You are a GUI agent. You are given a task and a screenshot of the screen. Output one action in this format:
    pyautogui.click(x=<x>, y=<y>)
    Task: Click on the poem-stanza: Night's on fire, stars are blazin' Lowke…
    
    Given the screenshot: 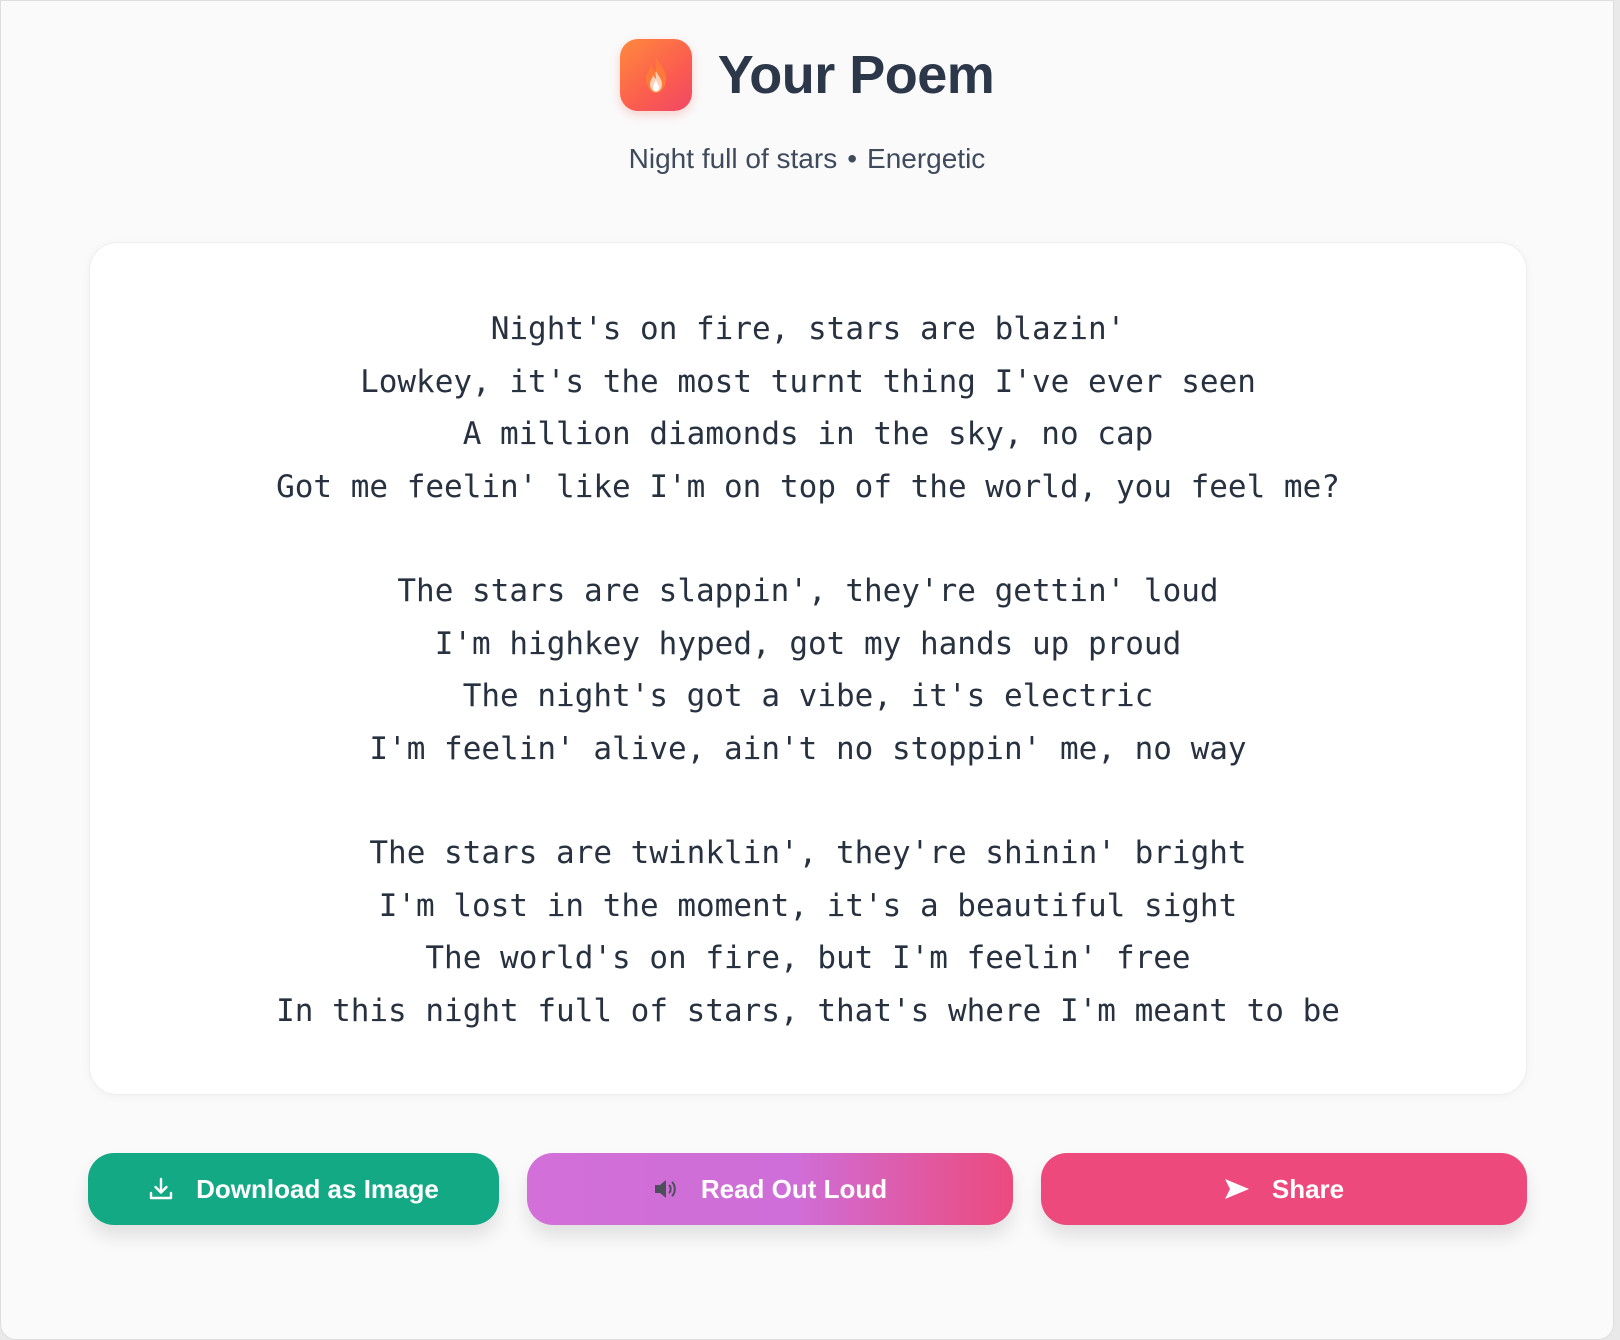 What is the action you would take?
    pyautogui.click(x=808, y=408)
    